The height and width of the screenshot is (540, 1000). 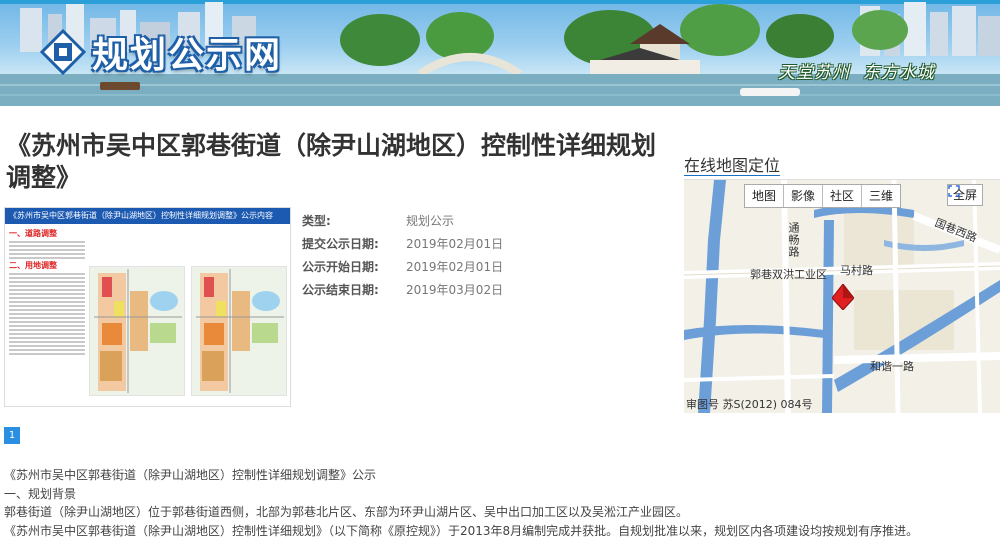 What do you see at coordinates (749, 404) in the screenshot?
I see `map-credit: 审图号 苏S(2012) 084号` at bounding box center [749, 404].